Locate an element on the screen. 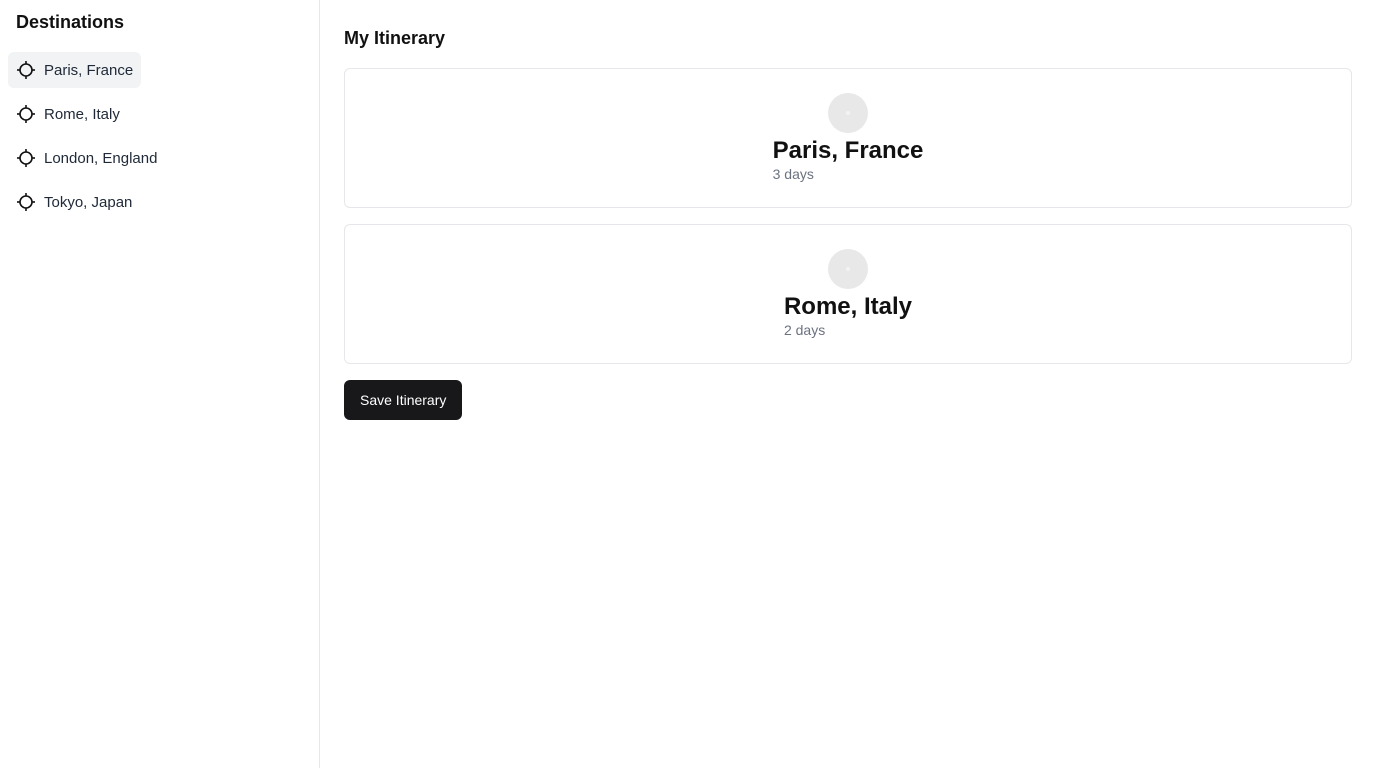 This screenshot has height=768, width=1376. card-title: Paris, France is located at coordinates (848, 150).